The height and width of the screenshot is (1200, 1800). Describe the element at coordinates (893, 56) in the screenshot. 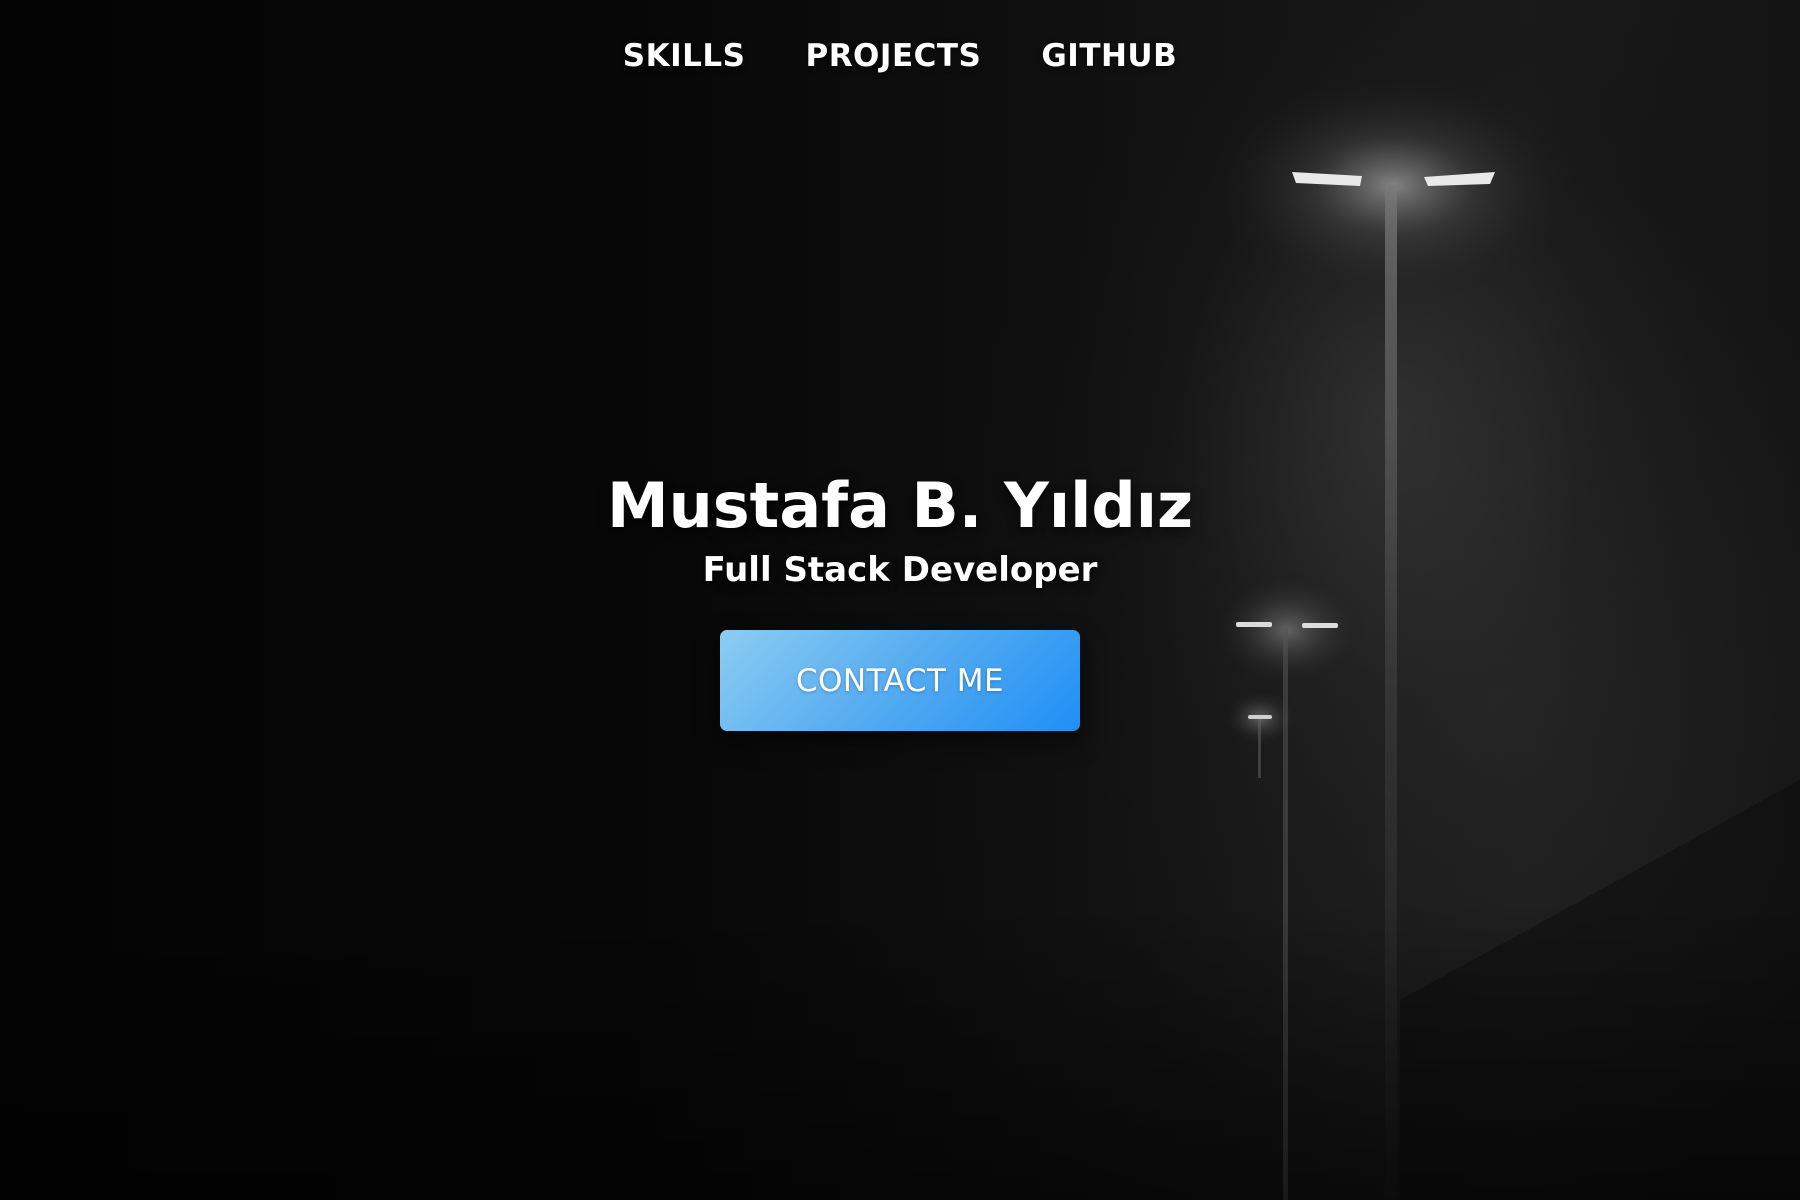

I see `nav-link-projects: PROJECTS` at that location.